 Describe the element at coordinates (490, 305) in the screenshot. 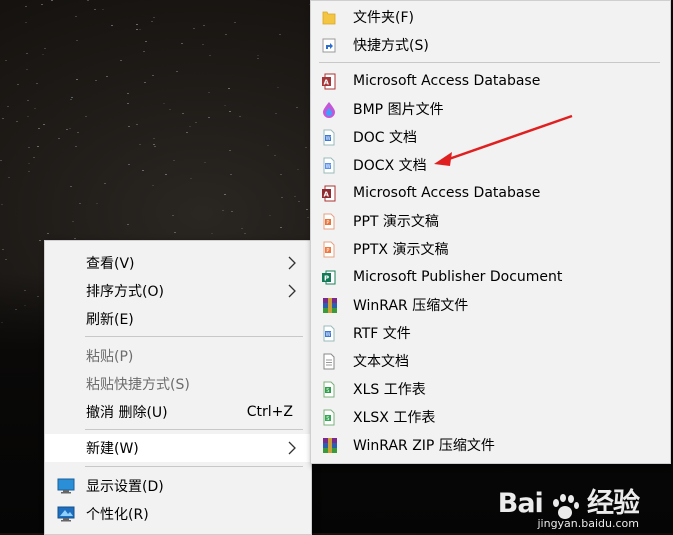

I see `submenu-item-winrar: WinRAR 压缩文件` at that location.